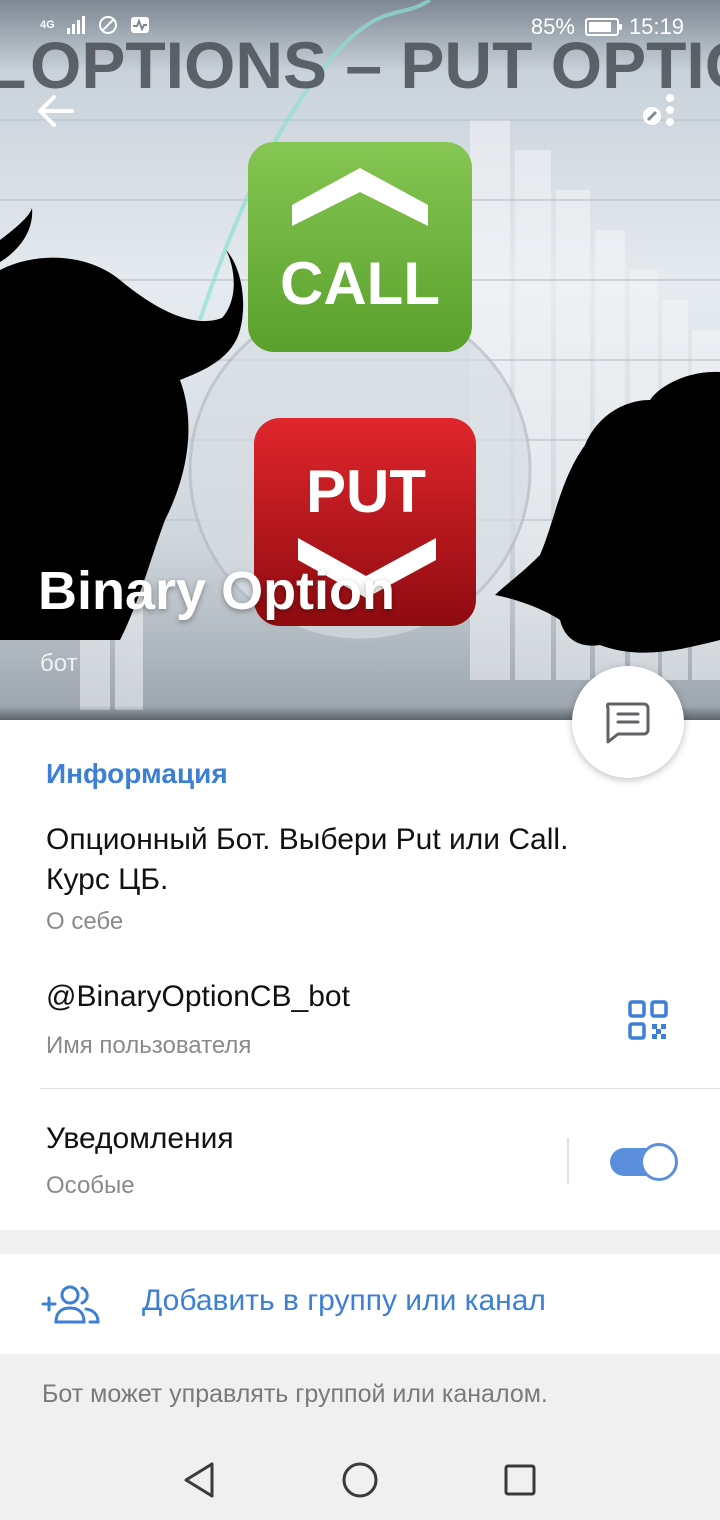 The image size is (720, 1520). Describe the element at coordinates (568, 1161) in the screenshot. I see `vertical-separator` at that location.